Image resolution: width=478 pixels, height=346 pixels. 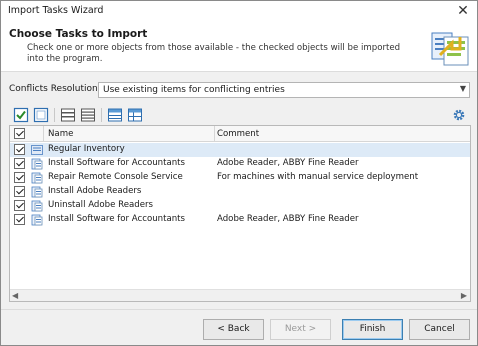 What do you see at coordinates (239, 309) in the screenshot?
I see `footer-divider` at bounding box center [239, 309].